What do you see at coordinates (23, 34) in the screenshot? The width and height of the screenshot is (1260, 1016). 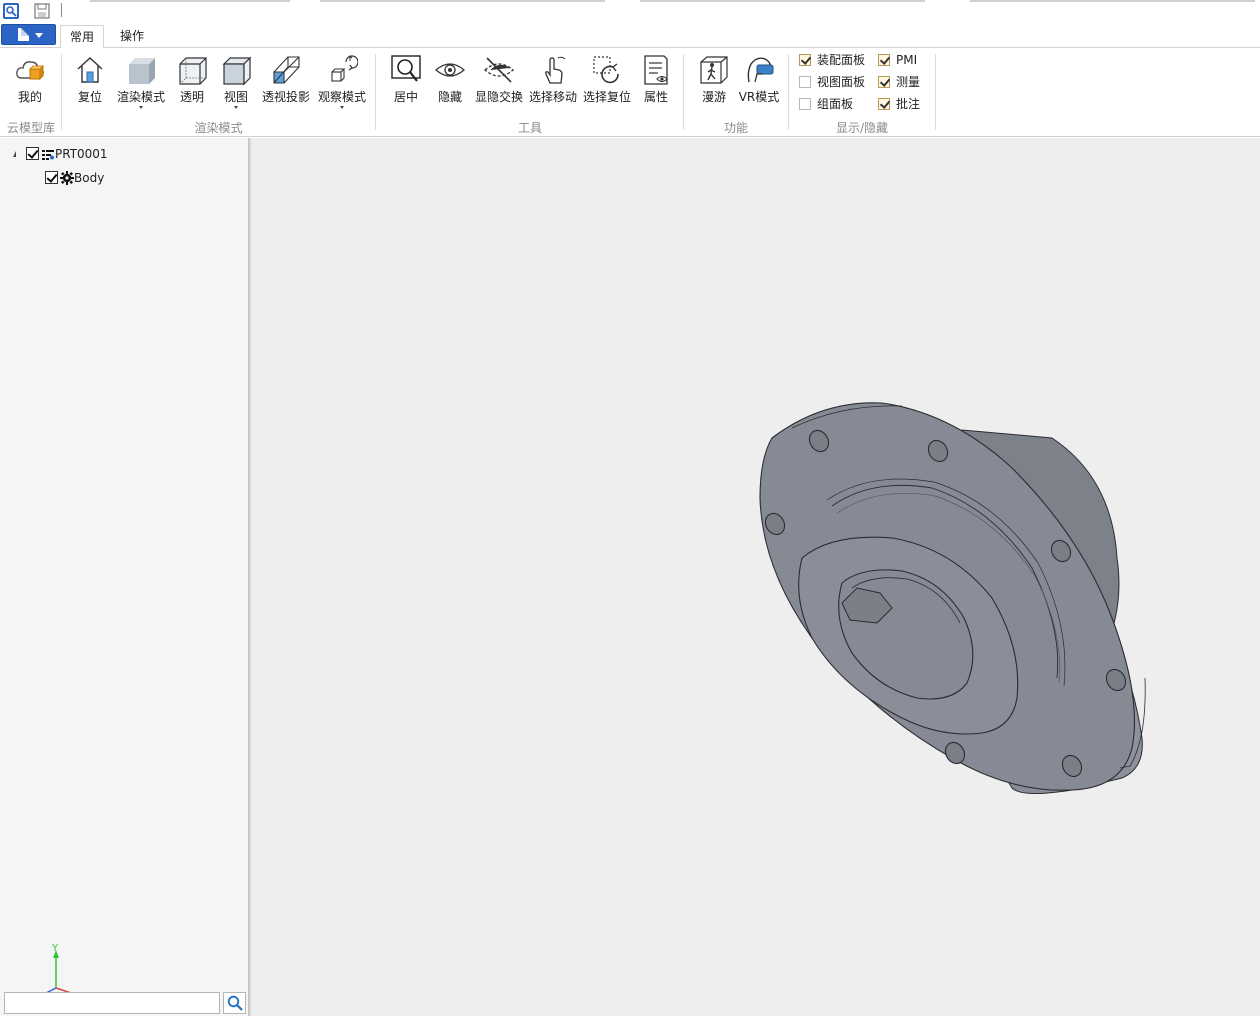 I see `document-icon` at bounding box center [23, 34].